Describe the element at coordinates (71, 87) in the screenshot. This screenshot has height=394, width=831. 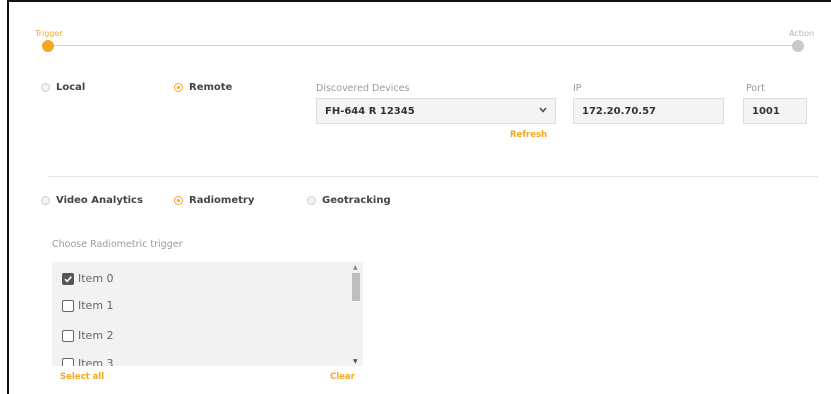
I see `radio-local-label: Local` at that location.